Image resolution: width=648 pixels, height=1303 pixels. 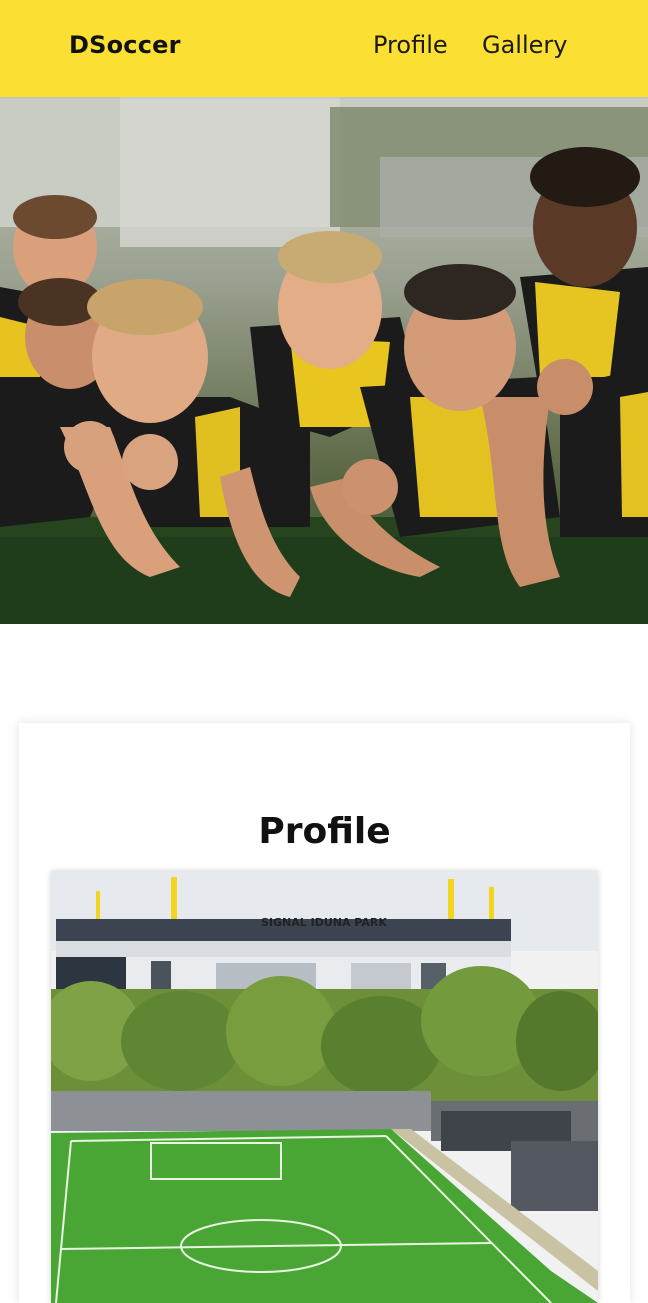 What do you see at coordinates (324, 48) in the screenshot?
I see `top-navbar: DSoccer Profile Gallery` at bounding box center [324, 48].